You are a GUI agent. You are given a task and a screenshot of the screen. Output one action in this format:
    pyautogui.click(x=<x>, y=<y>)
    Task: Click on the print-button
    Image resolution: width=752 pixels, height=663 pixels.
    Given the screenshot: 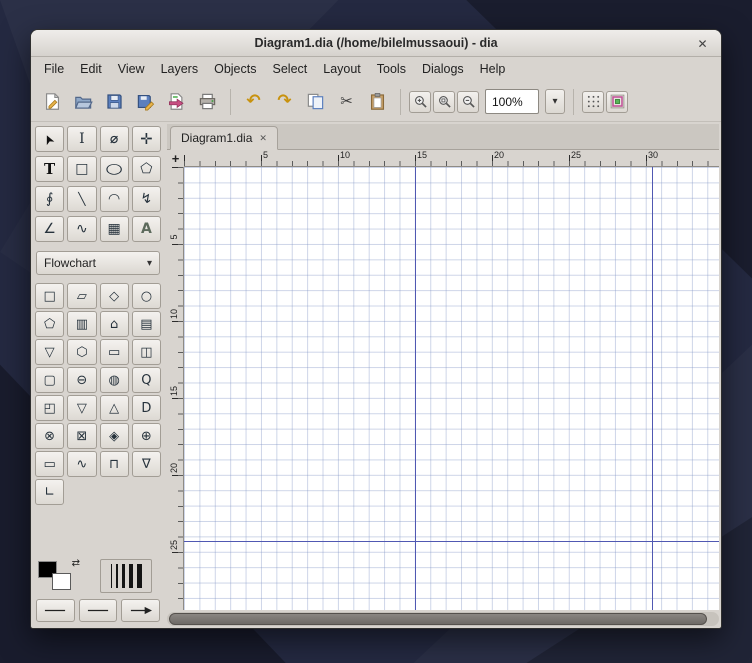 What is the action you would take?
    pyautogui.click(x=207, y=101)
    